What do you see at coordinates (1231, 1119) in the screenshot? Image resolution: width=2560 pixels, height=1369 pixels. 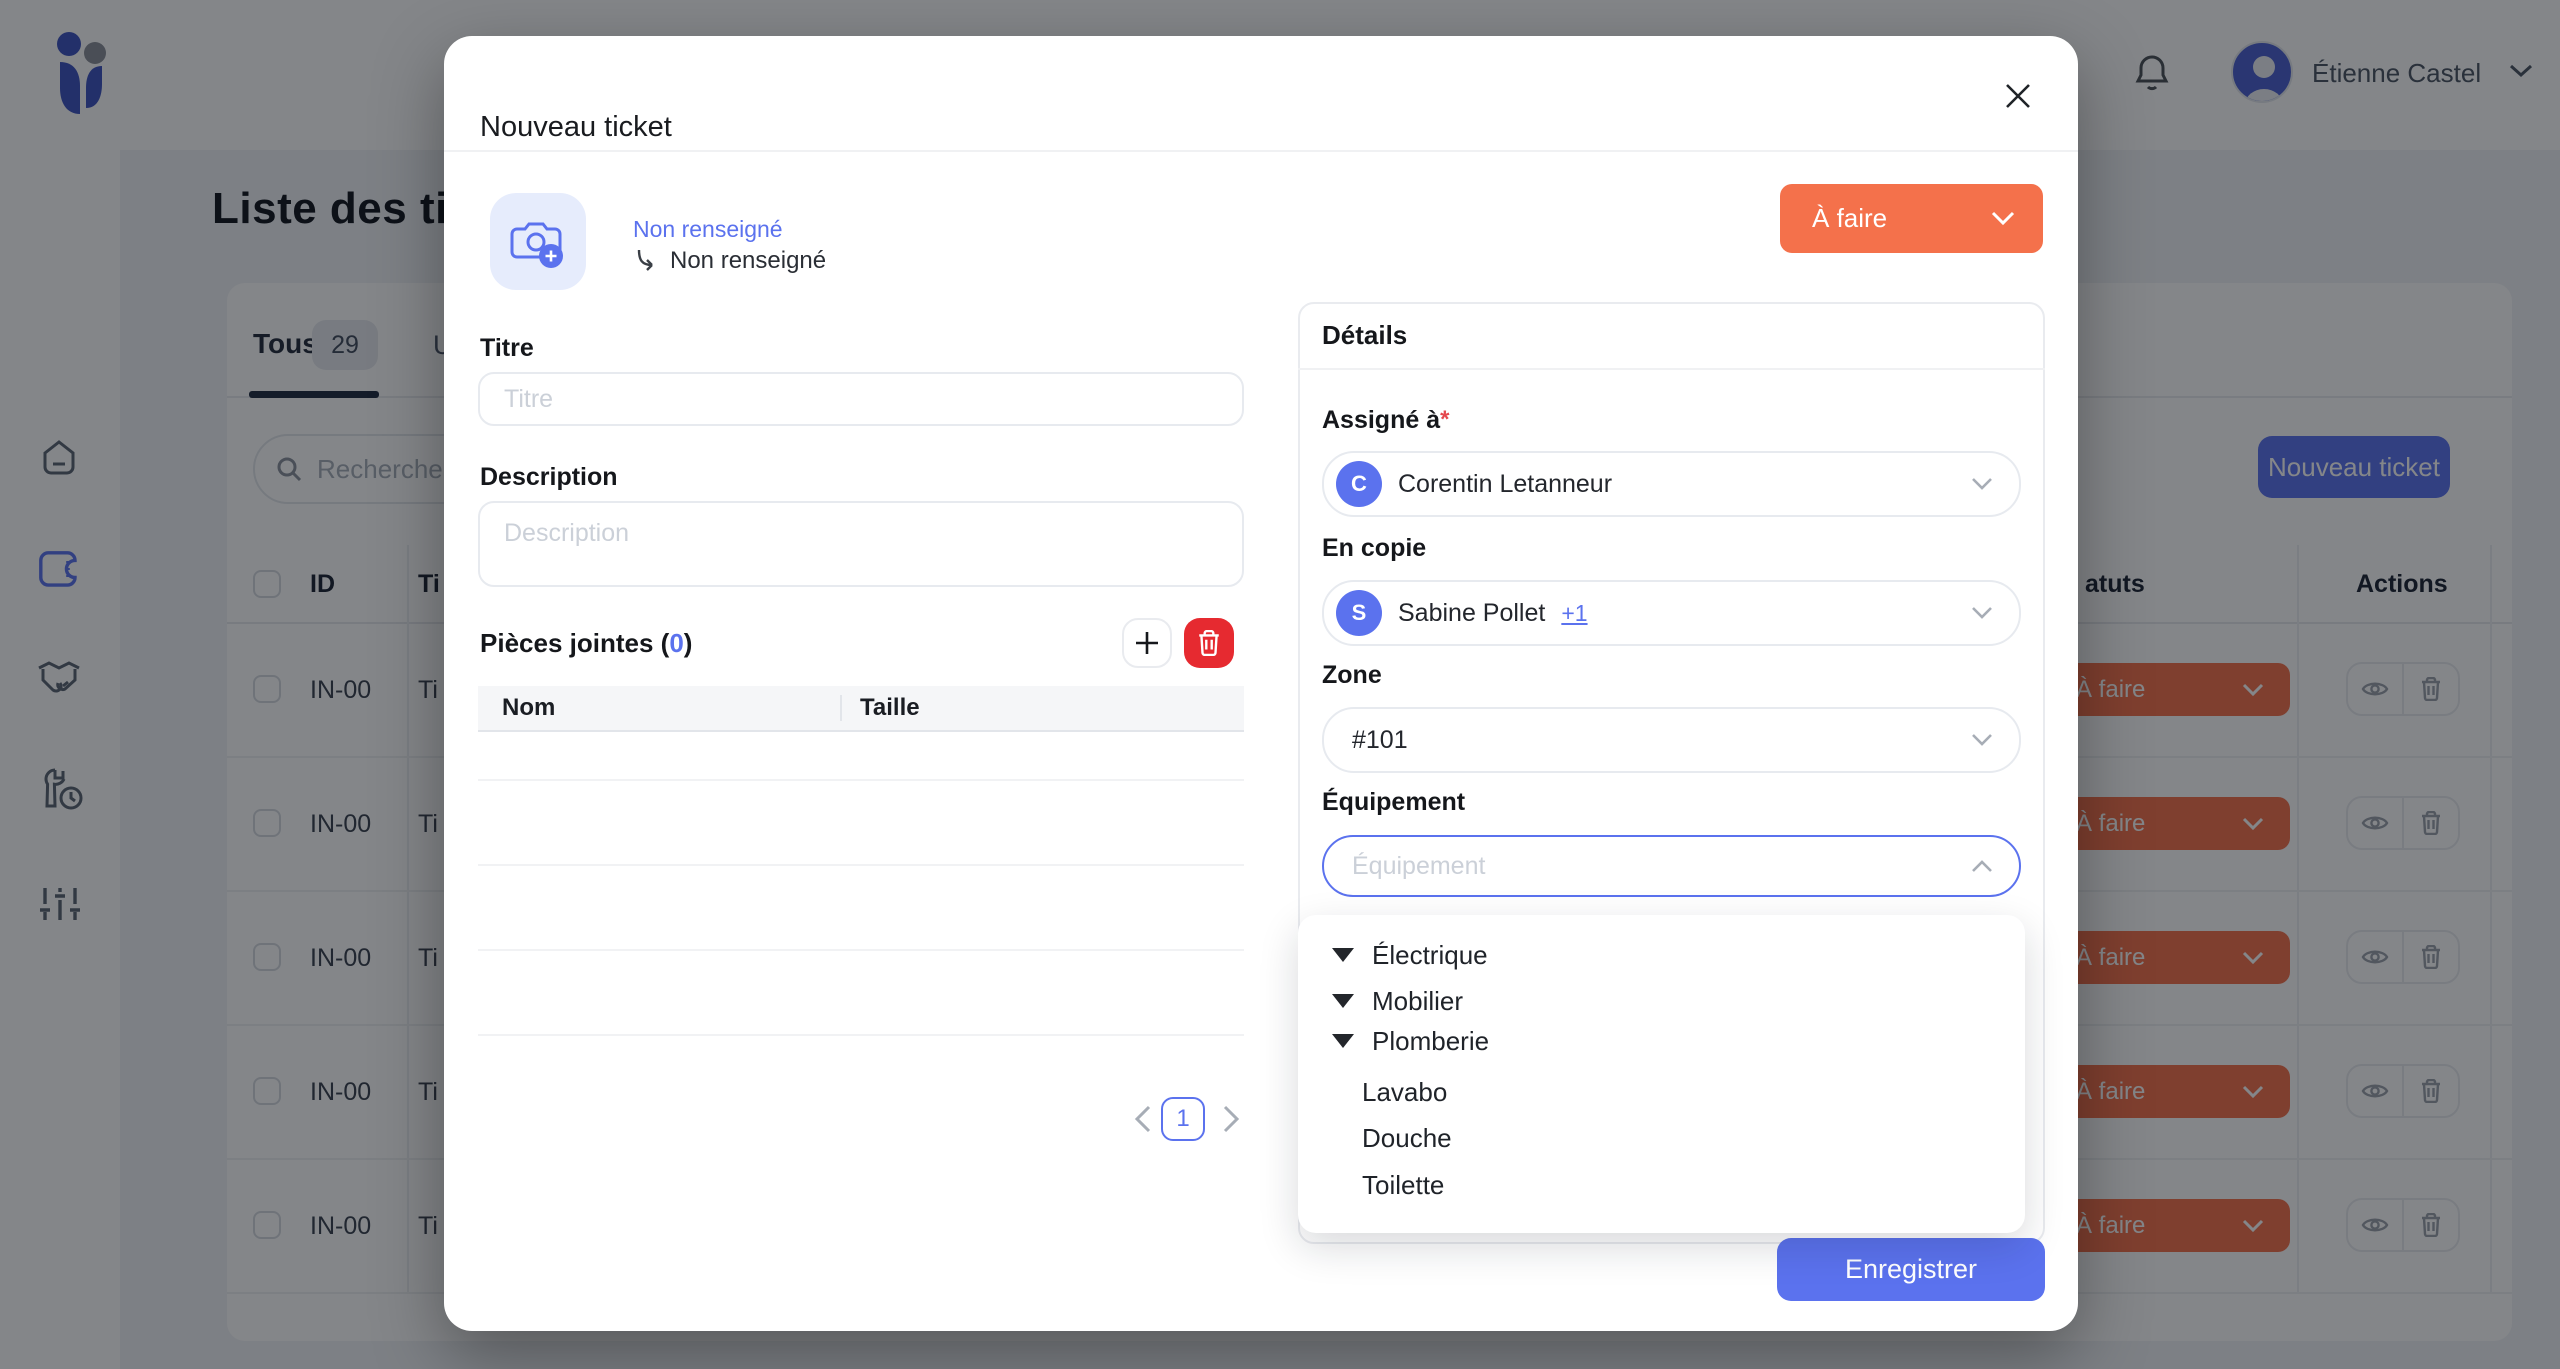 I see `chevron-right-icon` at bounding box center [1231, 1119].